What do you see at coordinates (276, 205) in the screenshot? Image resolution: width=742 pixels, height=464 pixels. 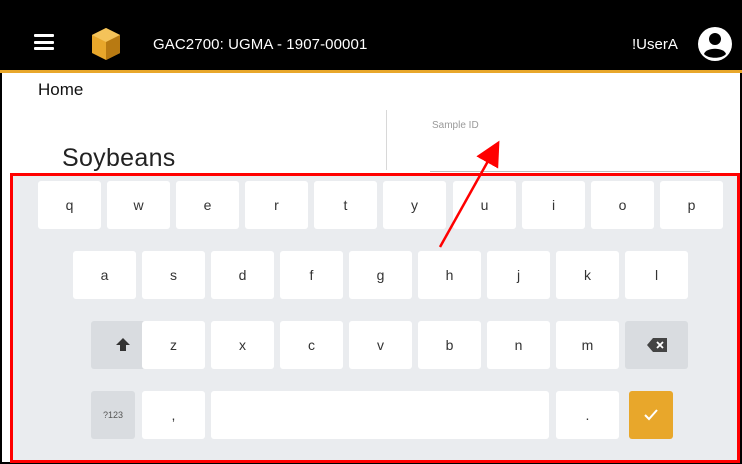 I see `key-r: r` at bounding box center [276, 205].